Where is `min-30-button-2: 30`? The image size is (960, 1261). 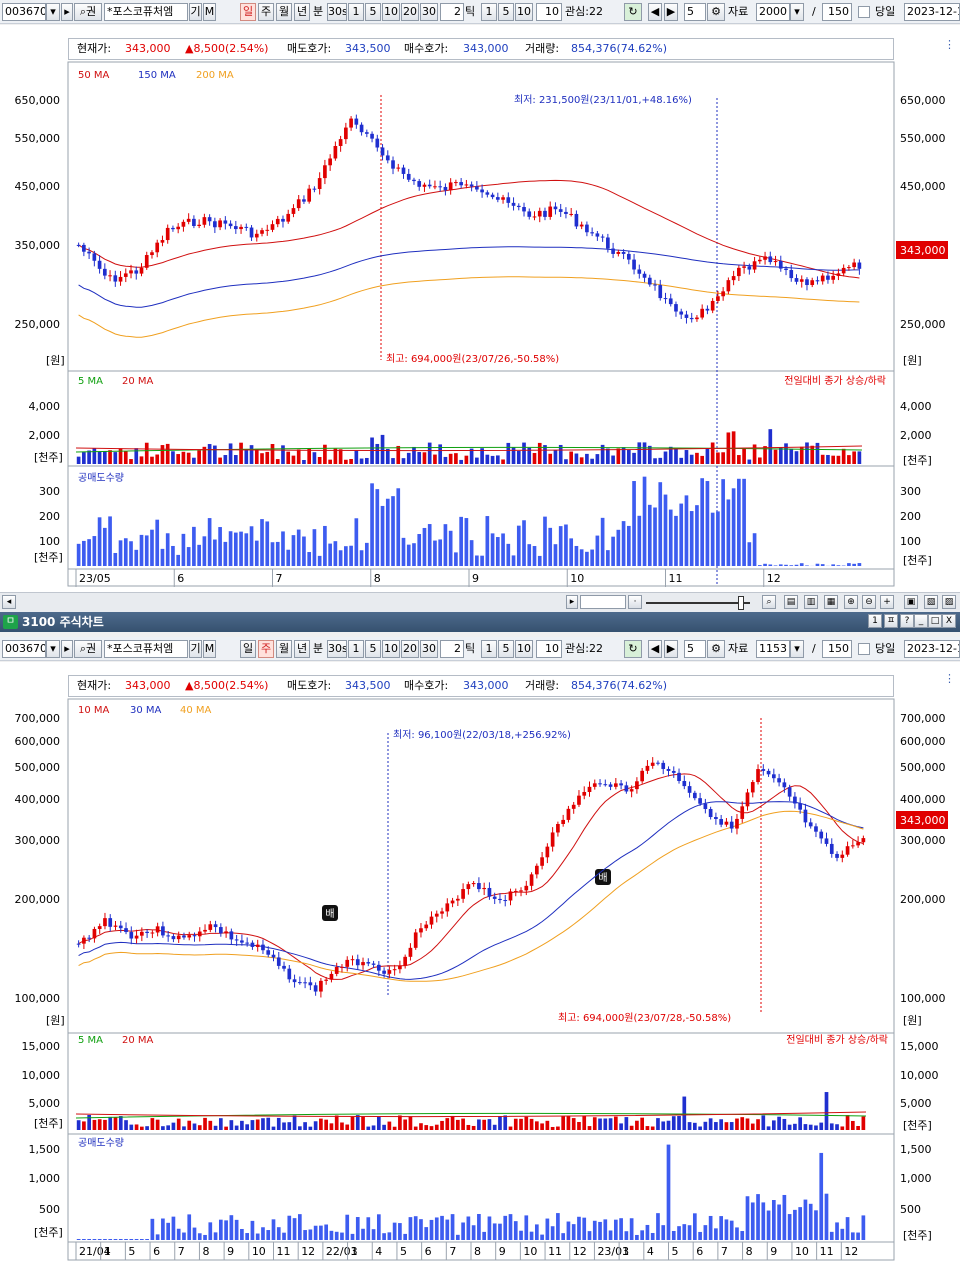
min-30-button-2: 30 is located at coordinates (429, 649).